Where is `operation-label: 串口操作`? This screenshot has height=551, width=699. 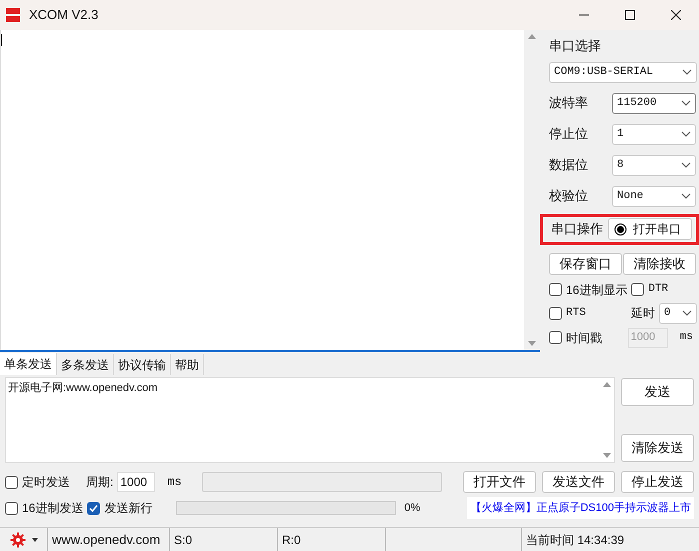 operation-label: 串口操作 is located at coordinates (577, 229).